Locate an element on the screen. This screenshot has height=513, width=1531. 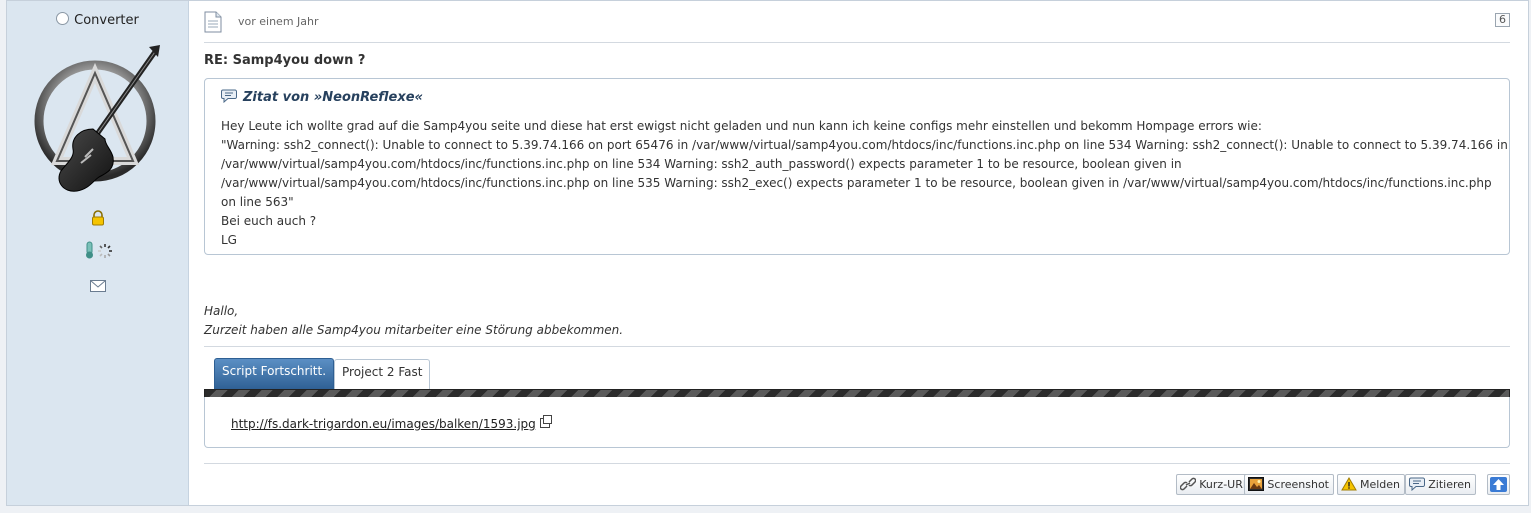
quote-header: Zitat von »NeonReflexe« is located at coordinates (322, 97).